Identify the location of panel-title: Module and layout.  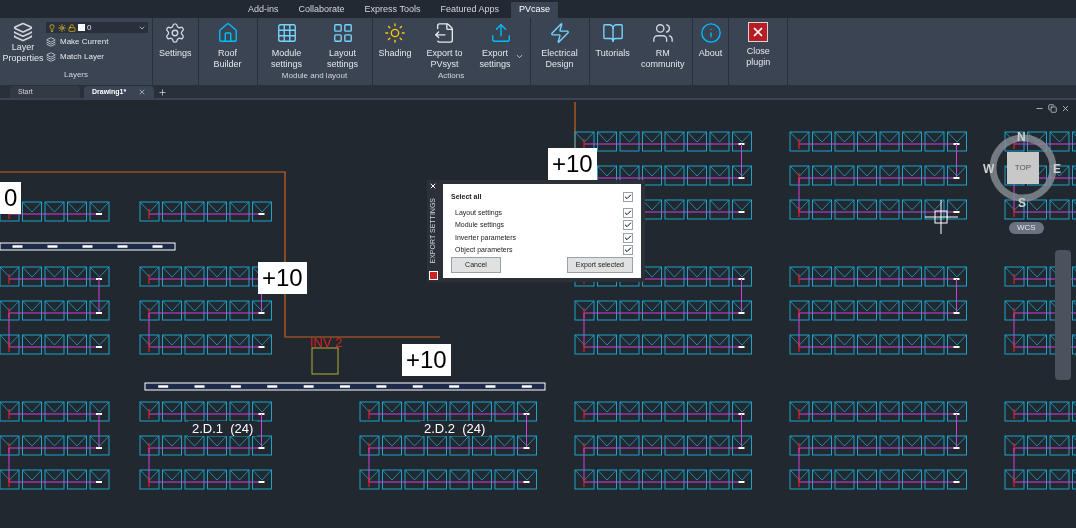
(314, 76).